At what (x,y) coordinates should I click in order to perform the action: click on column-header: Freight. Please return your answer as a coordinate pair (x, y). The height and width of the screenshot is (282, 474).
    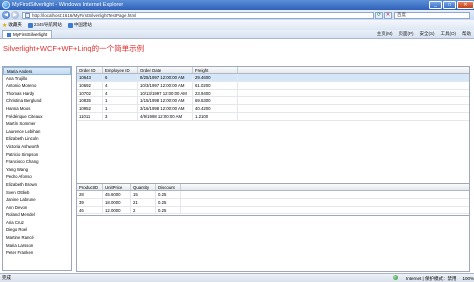
    Looking at the image, I should click on (215, 70).